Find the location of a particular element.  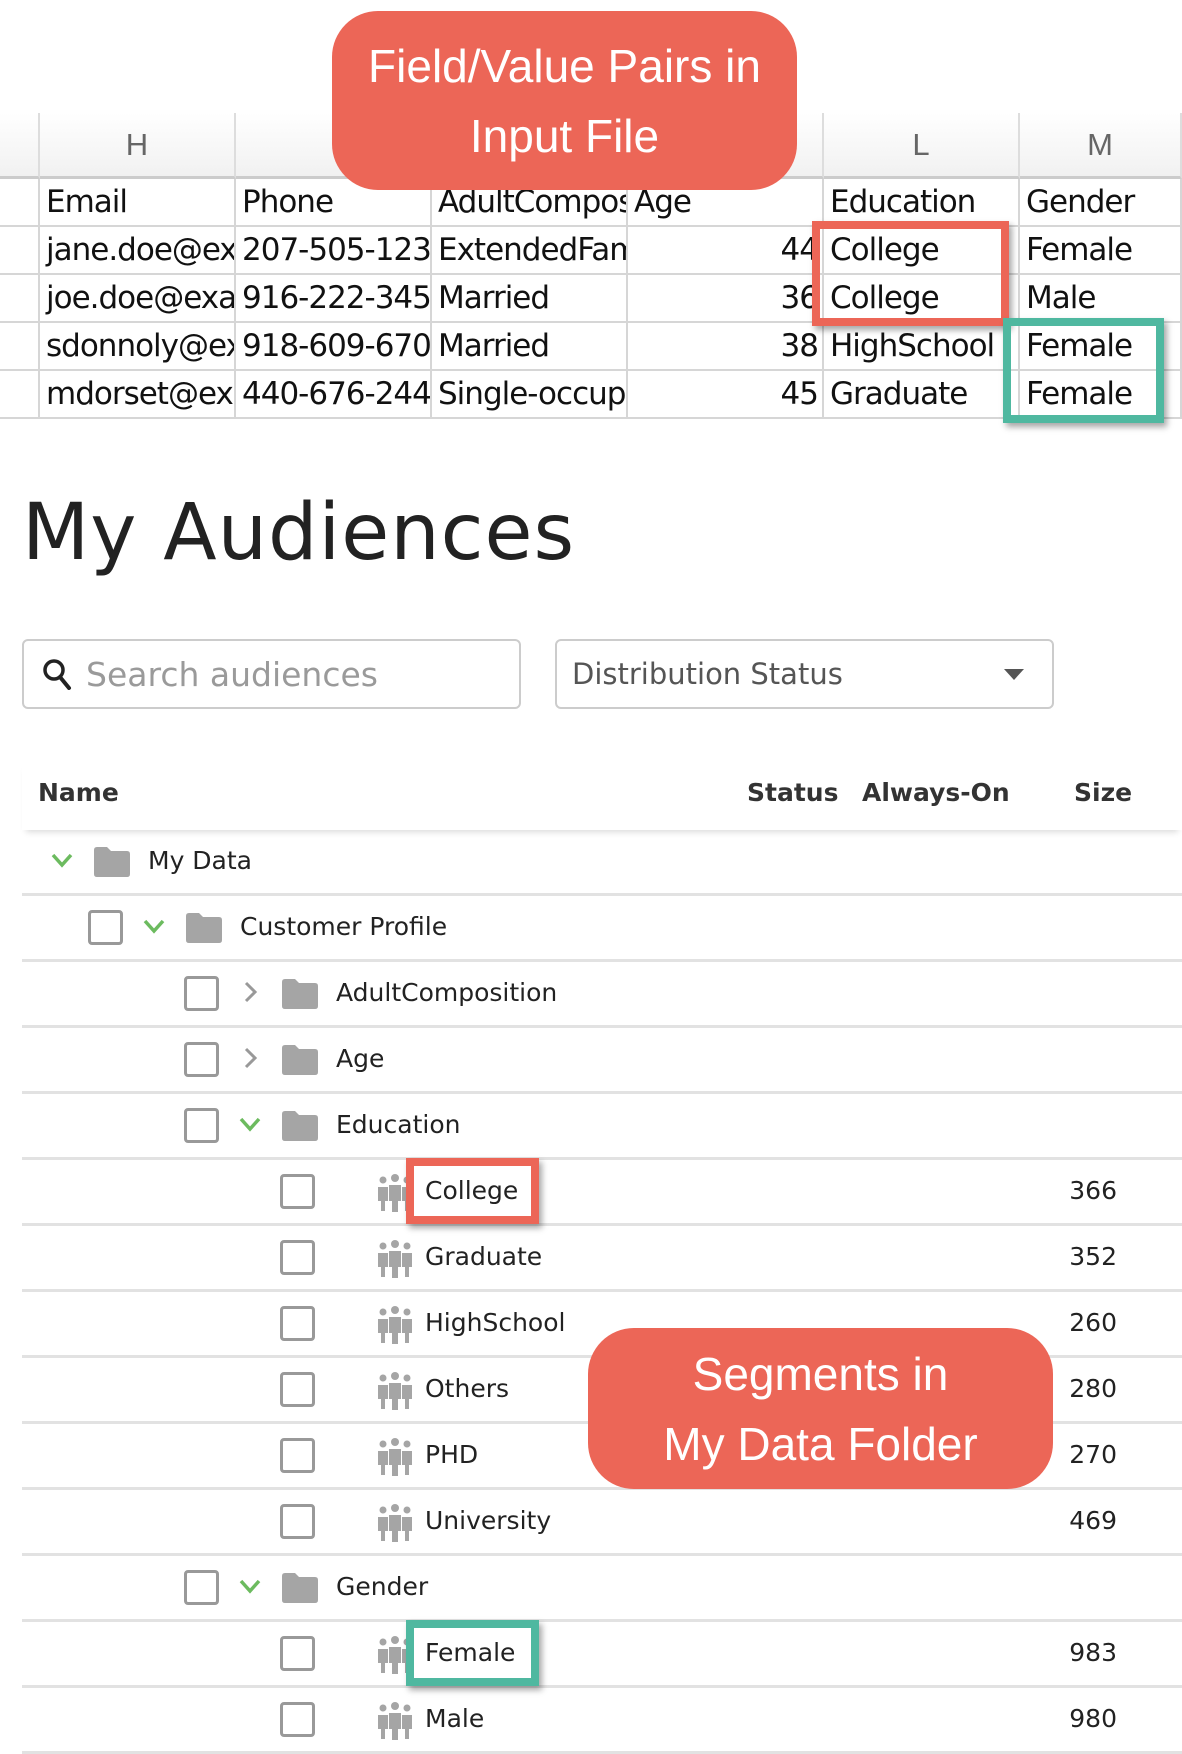

callout-input-file: Field/Value Pairs in Input File is located at coordinates (564, 100).